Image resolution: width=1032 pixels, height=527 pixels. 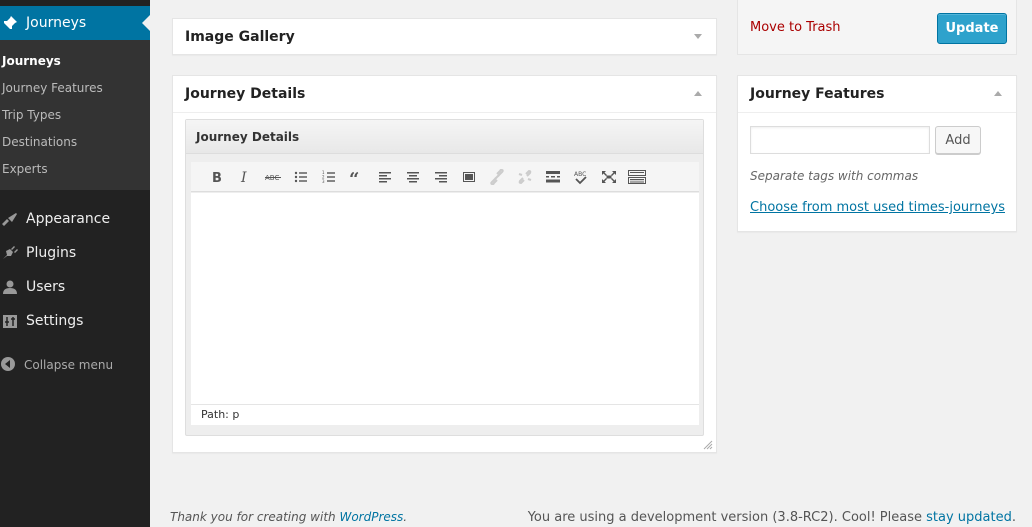 What do you see at coordinates (580, 174) in the screenshot?
I see `svg-text: ABC` at bounding box center [580, 174].